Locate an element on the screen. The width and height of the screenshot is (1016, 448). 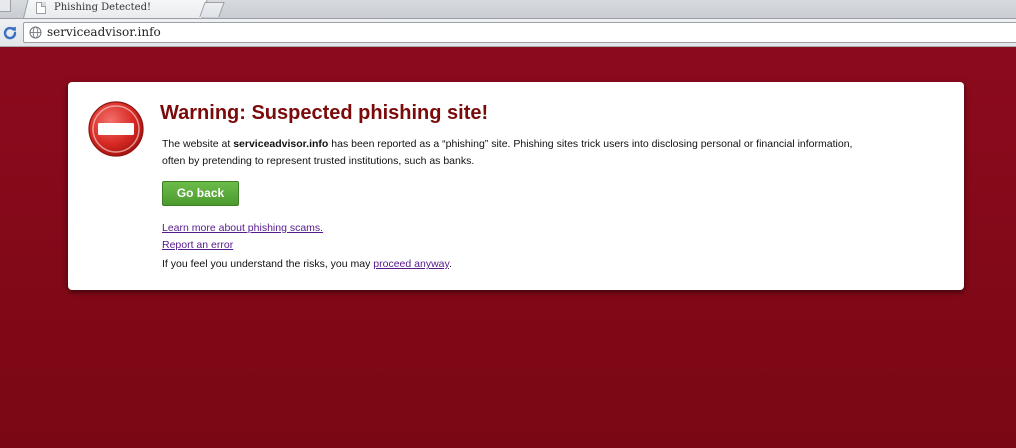
tab-strip: Phishing Detected! × is located at coordinates (508, 9).